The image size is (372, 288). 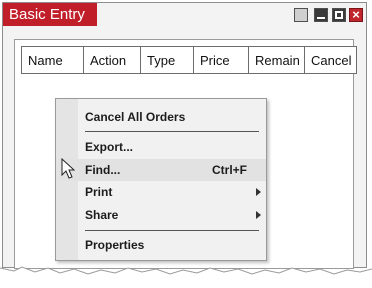 I want to click on column-header-type: Type, so click(x=167, y=60).